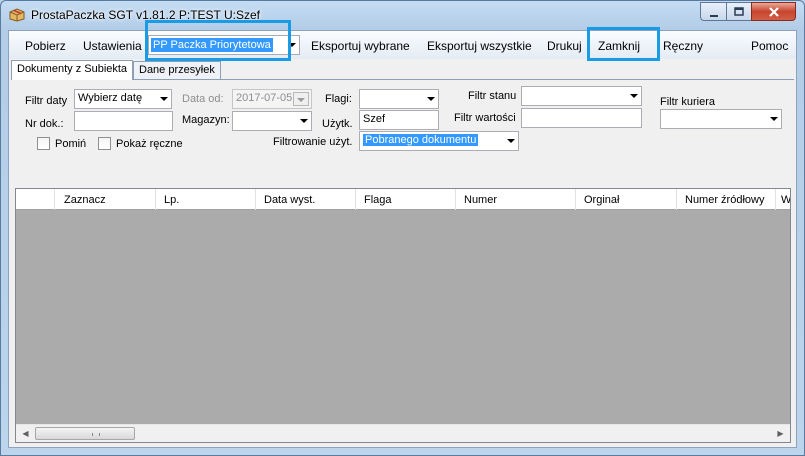 The width and height of the screenshot is (805, 456). I want to click on filtr-kuriera-label: Filtr kuriera, so click(688, 102).